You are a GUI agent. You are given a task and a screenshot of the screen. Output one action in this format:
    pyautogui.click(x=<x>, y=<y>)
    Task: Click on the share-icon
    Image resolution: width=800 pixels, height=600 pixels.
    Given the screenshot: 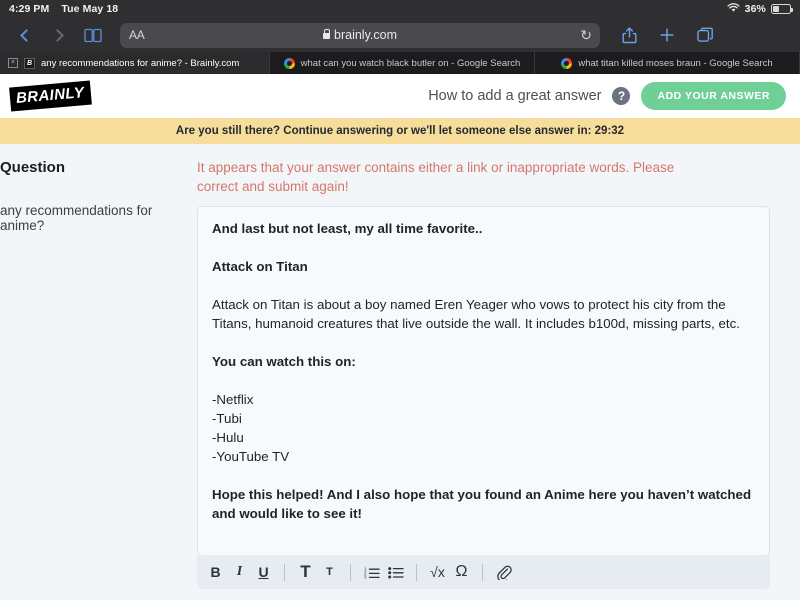 What is the action you would take?
    pyautogui.click(x=629, y=34)
    